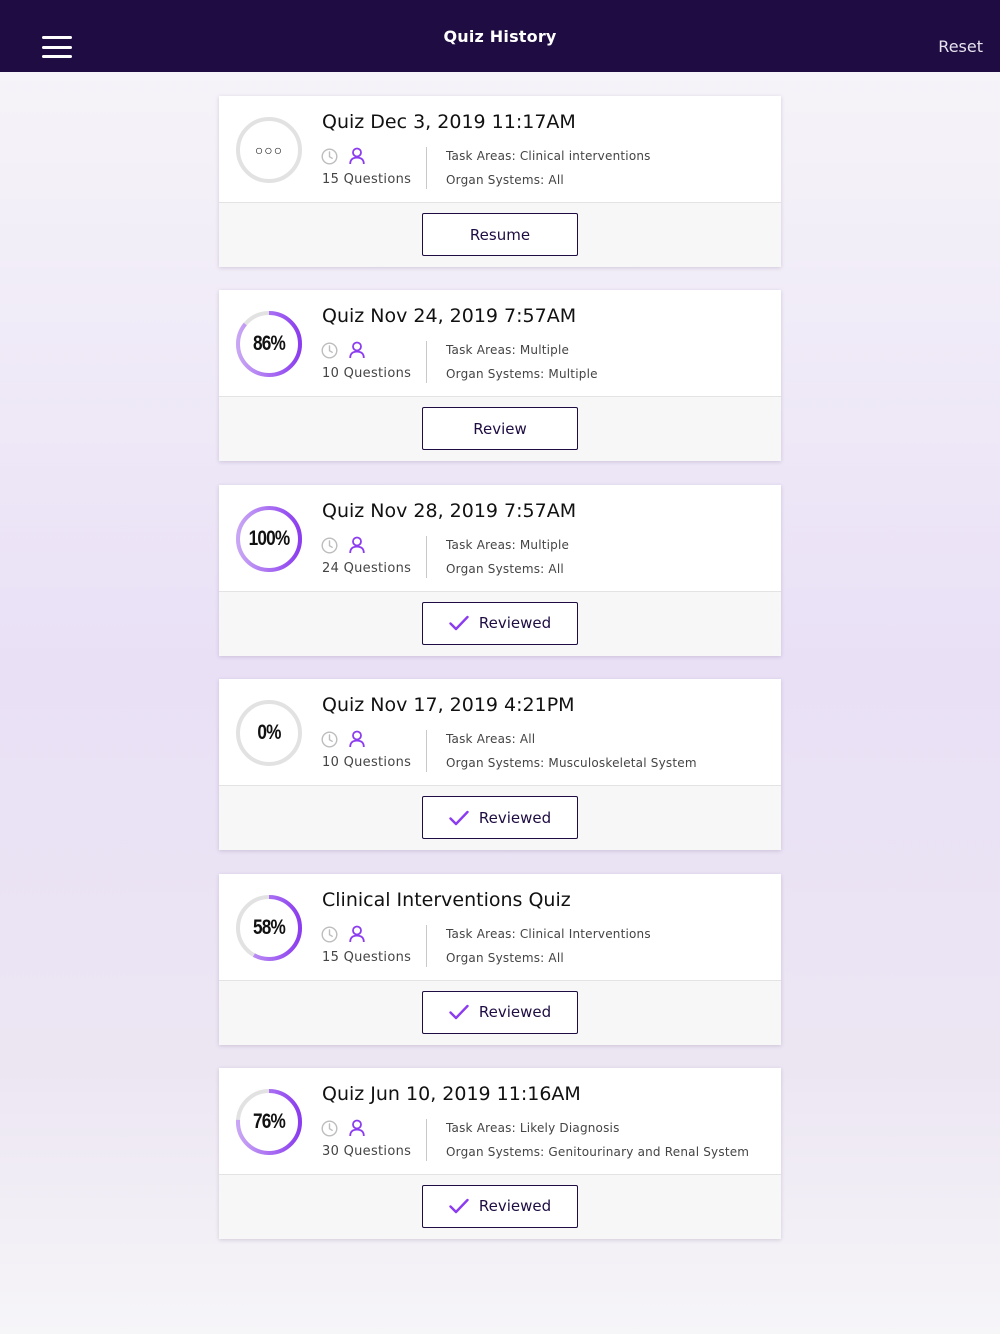 The image size is (1000, 1334). Describe the element at coordinates (448, 705) in the screenshot. I see `quiz-title: Quiz Nov 17, 2019 4:21PM` at that location.